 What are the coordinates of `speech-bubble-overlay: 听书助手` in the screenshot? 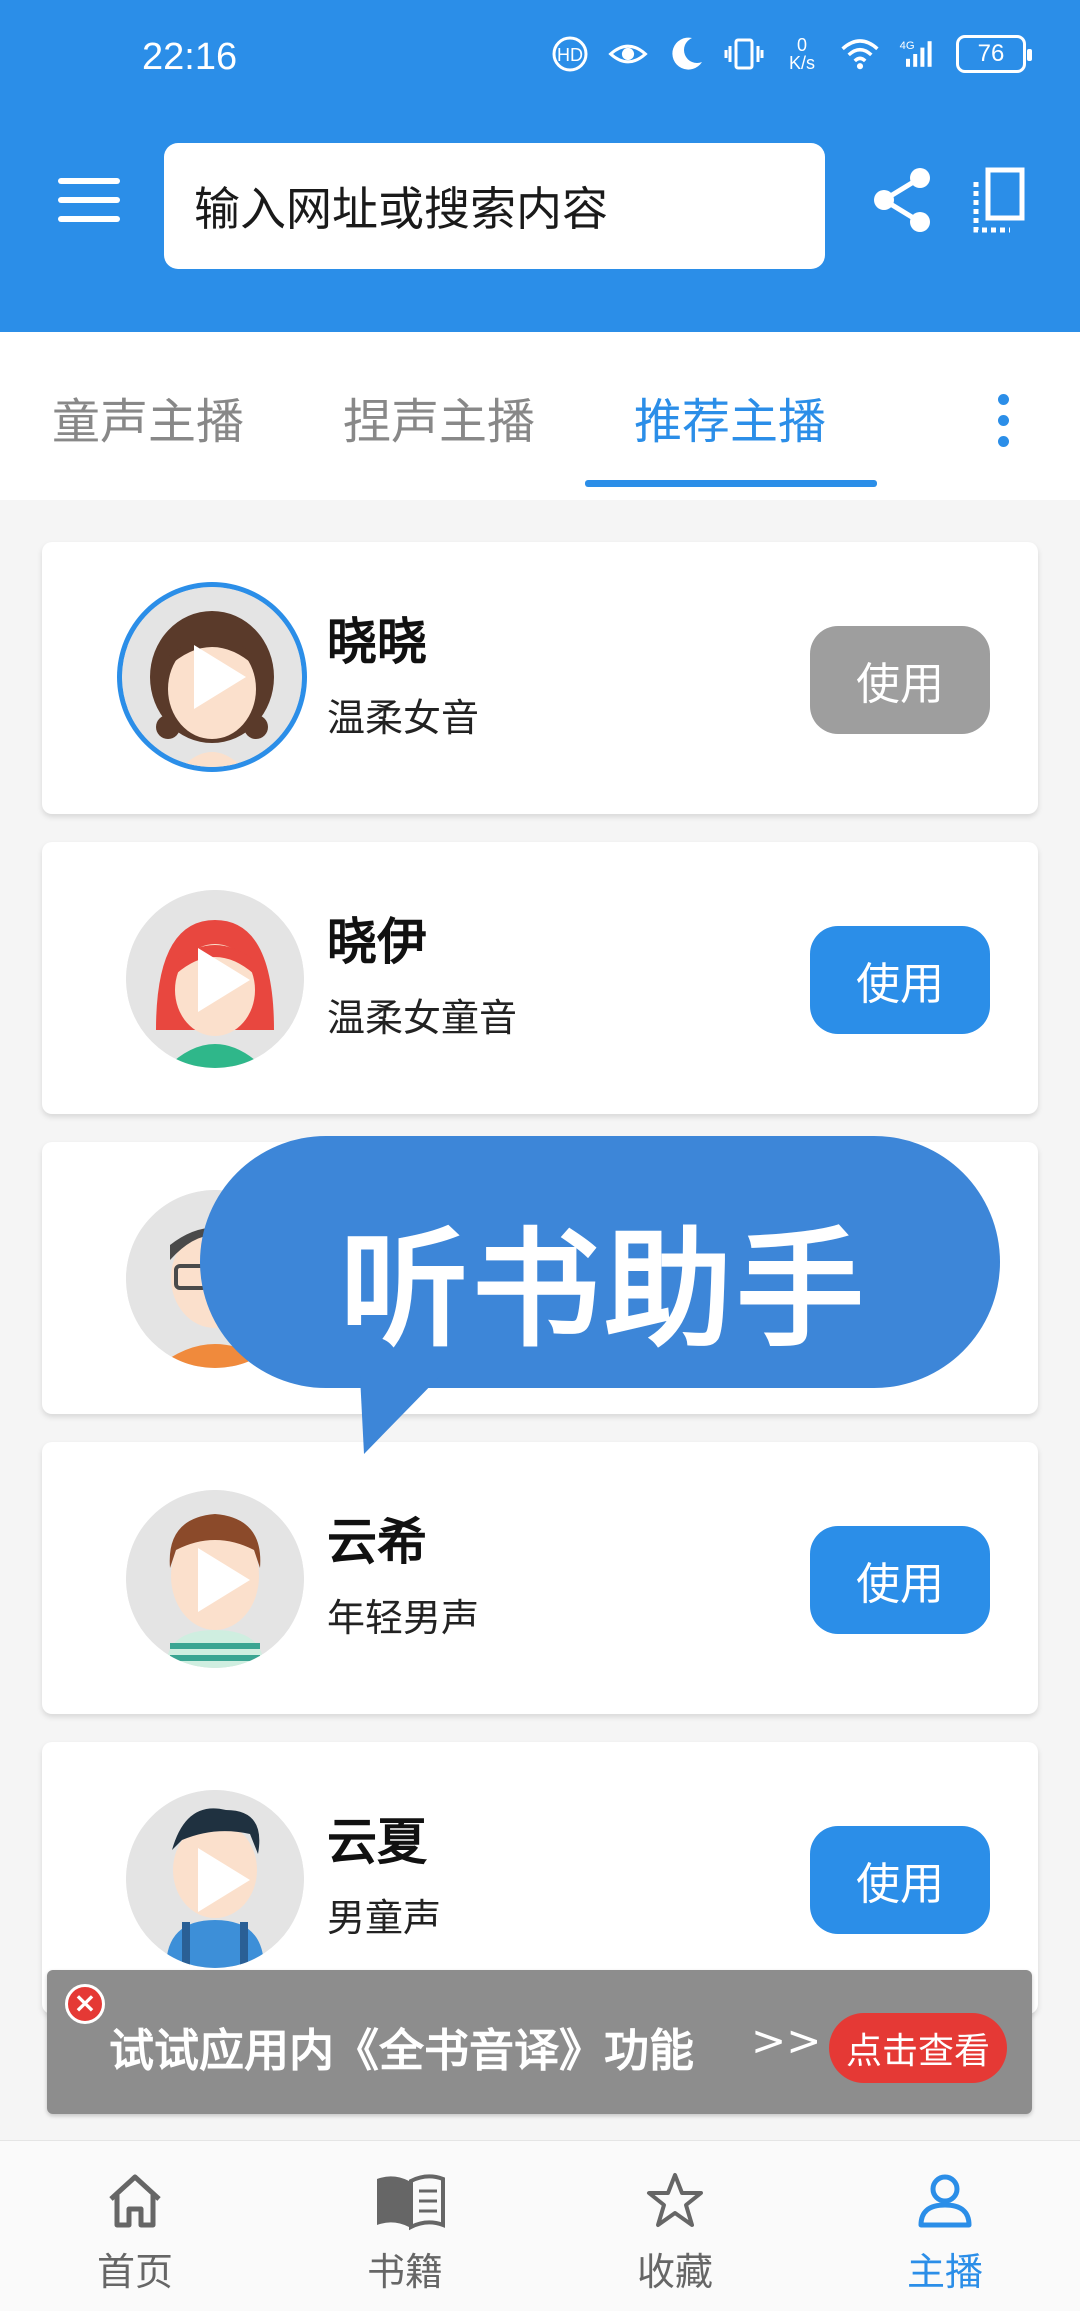 It's located at (600, 1296).